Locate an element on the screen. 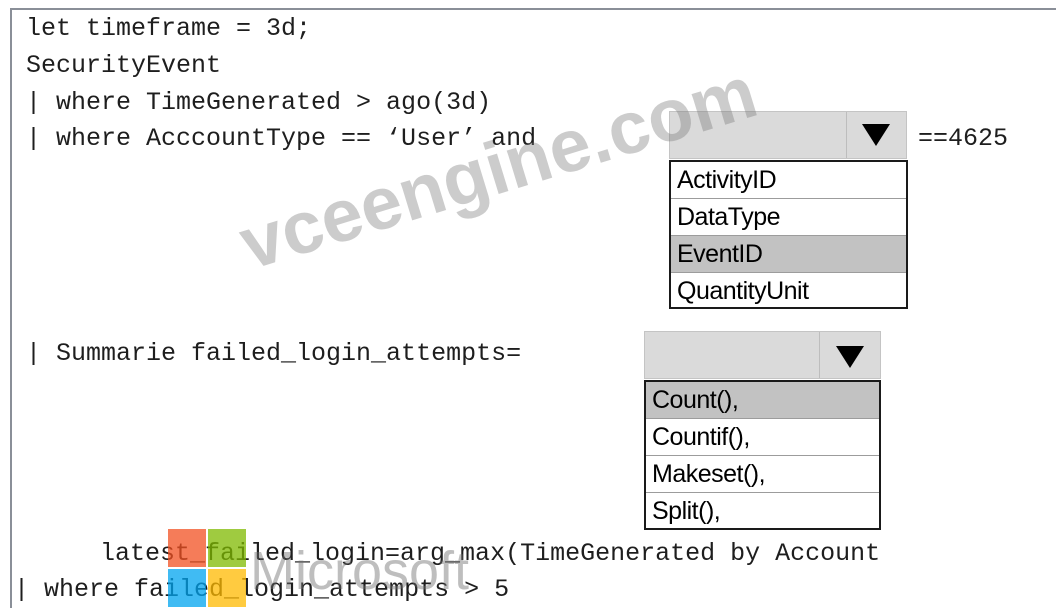 The width and height of the screenshot is (1056, 608). option-activityid: ActivityID is located at coordinates (788, 180).